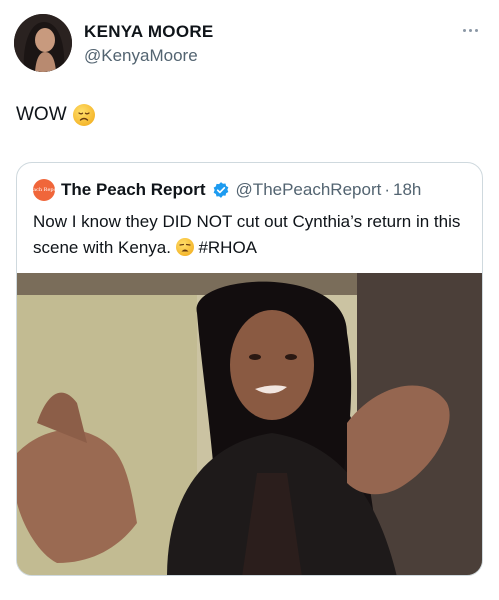 The image size is (499, 600). I want to click on author-name: KENYA MOORE, so click(149, 32).